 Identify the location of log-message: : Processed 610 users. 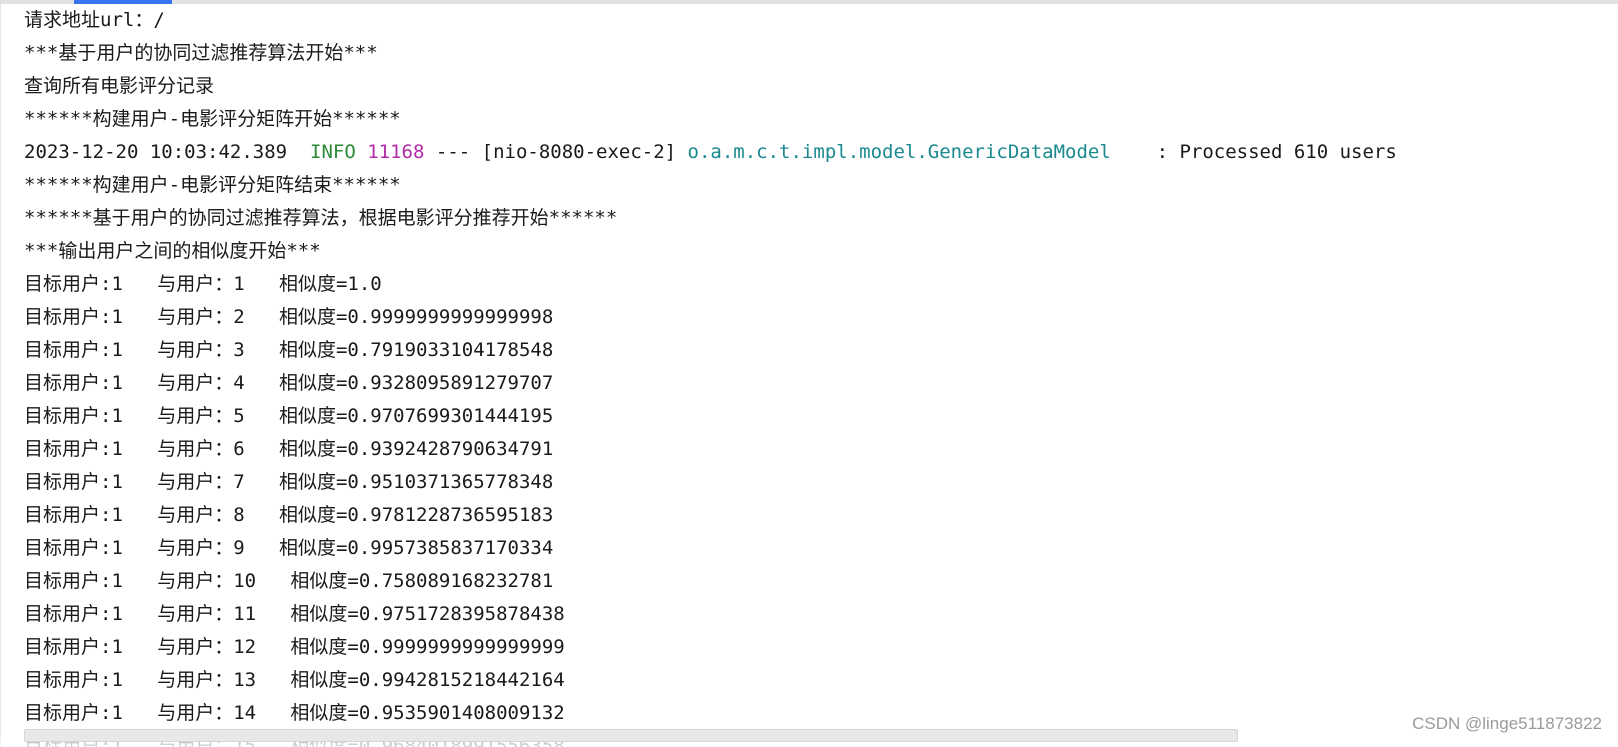
(1276, 152).